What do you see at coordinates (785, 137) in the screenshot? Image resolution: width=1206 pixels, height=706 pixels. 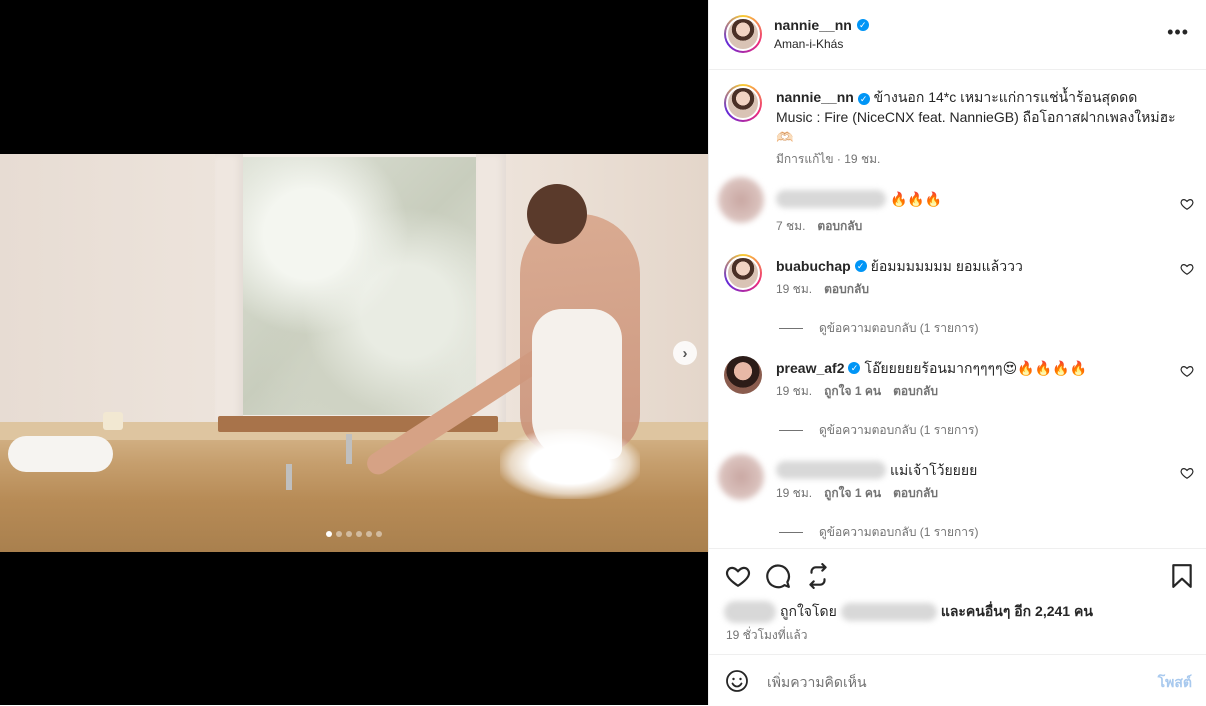 I see `caption-emoji: 🫶🏻` at bounding box center [785, 137].